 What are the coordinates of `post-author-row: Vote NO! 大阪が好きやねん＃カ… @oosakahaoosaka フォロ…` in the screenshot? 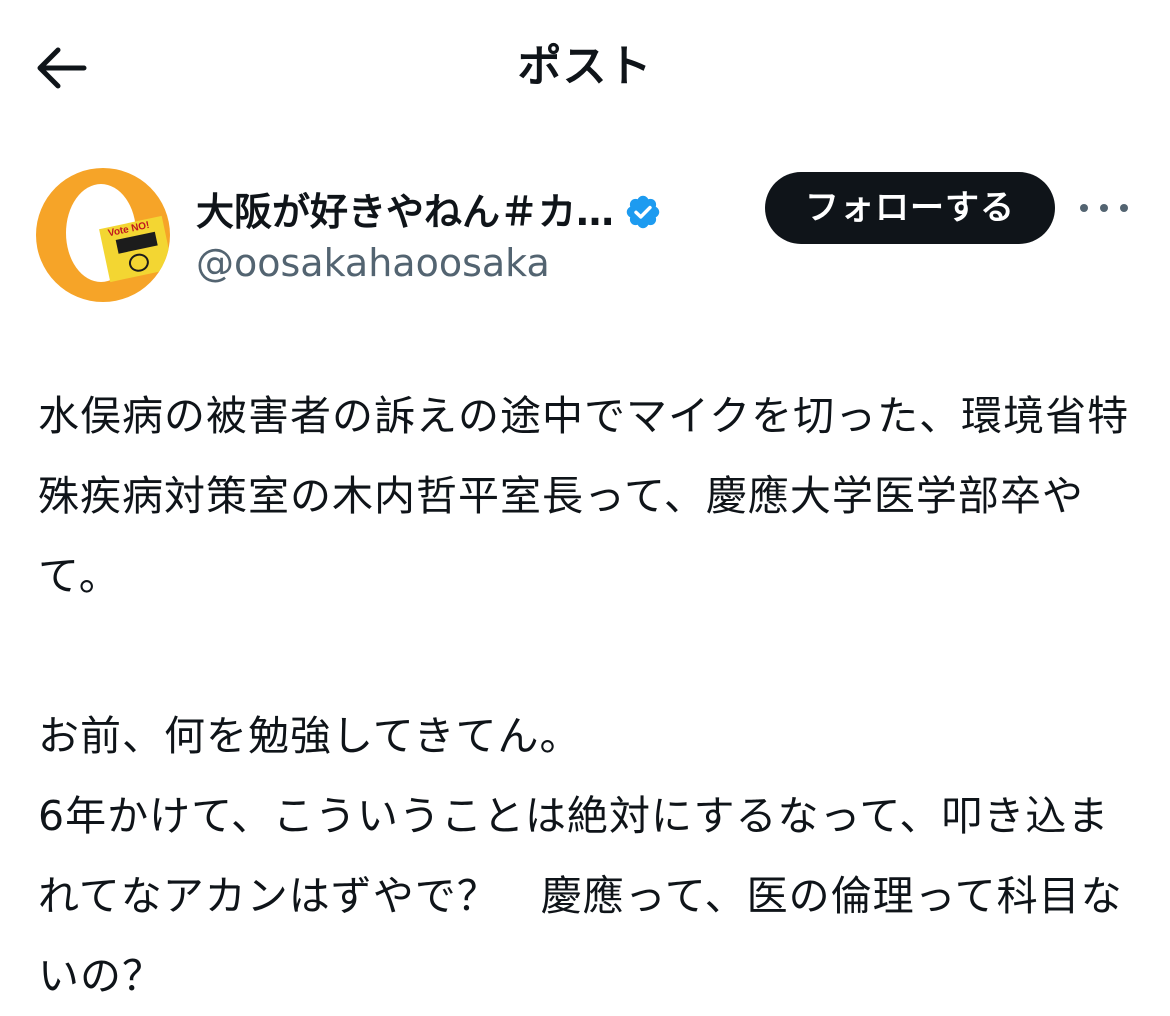 It's located at (585, 238).